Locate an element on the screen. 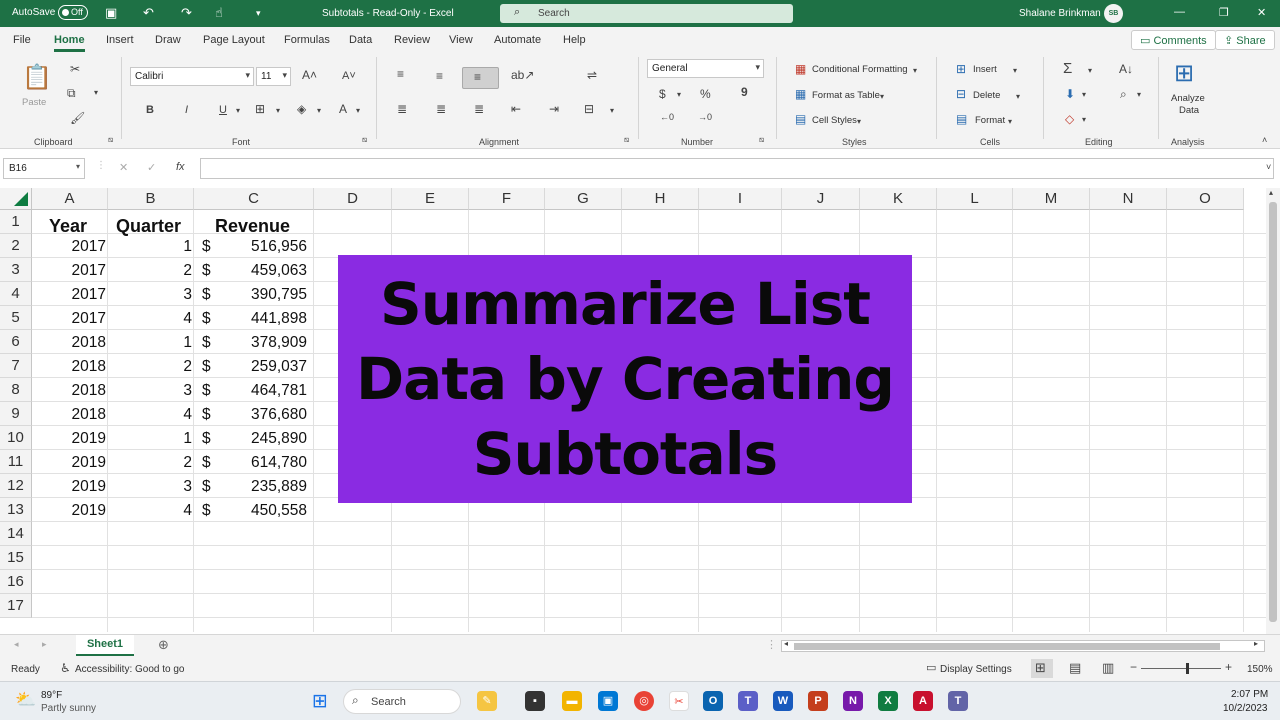  decrease-font-icon: A˅ is located at coordinates (349, 76).